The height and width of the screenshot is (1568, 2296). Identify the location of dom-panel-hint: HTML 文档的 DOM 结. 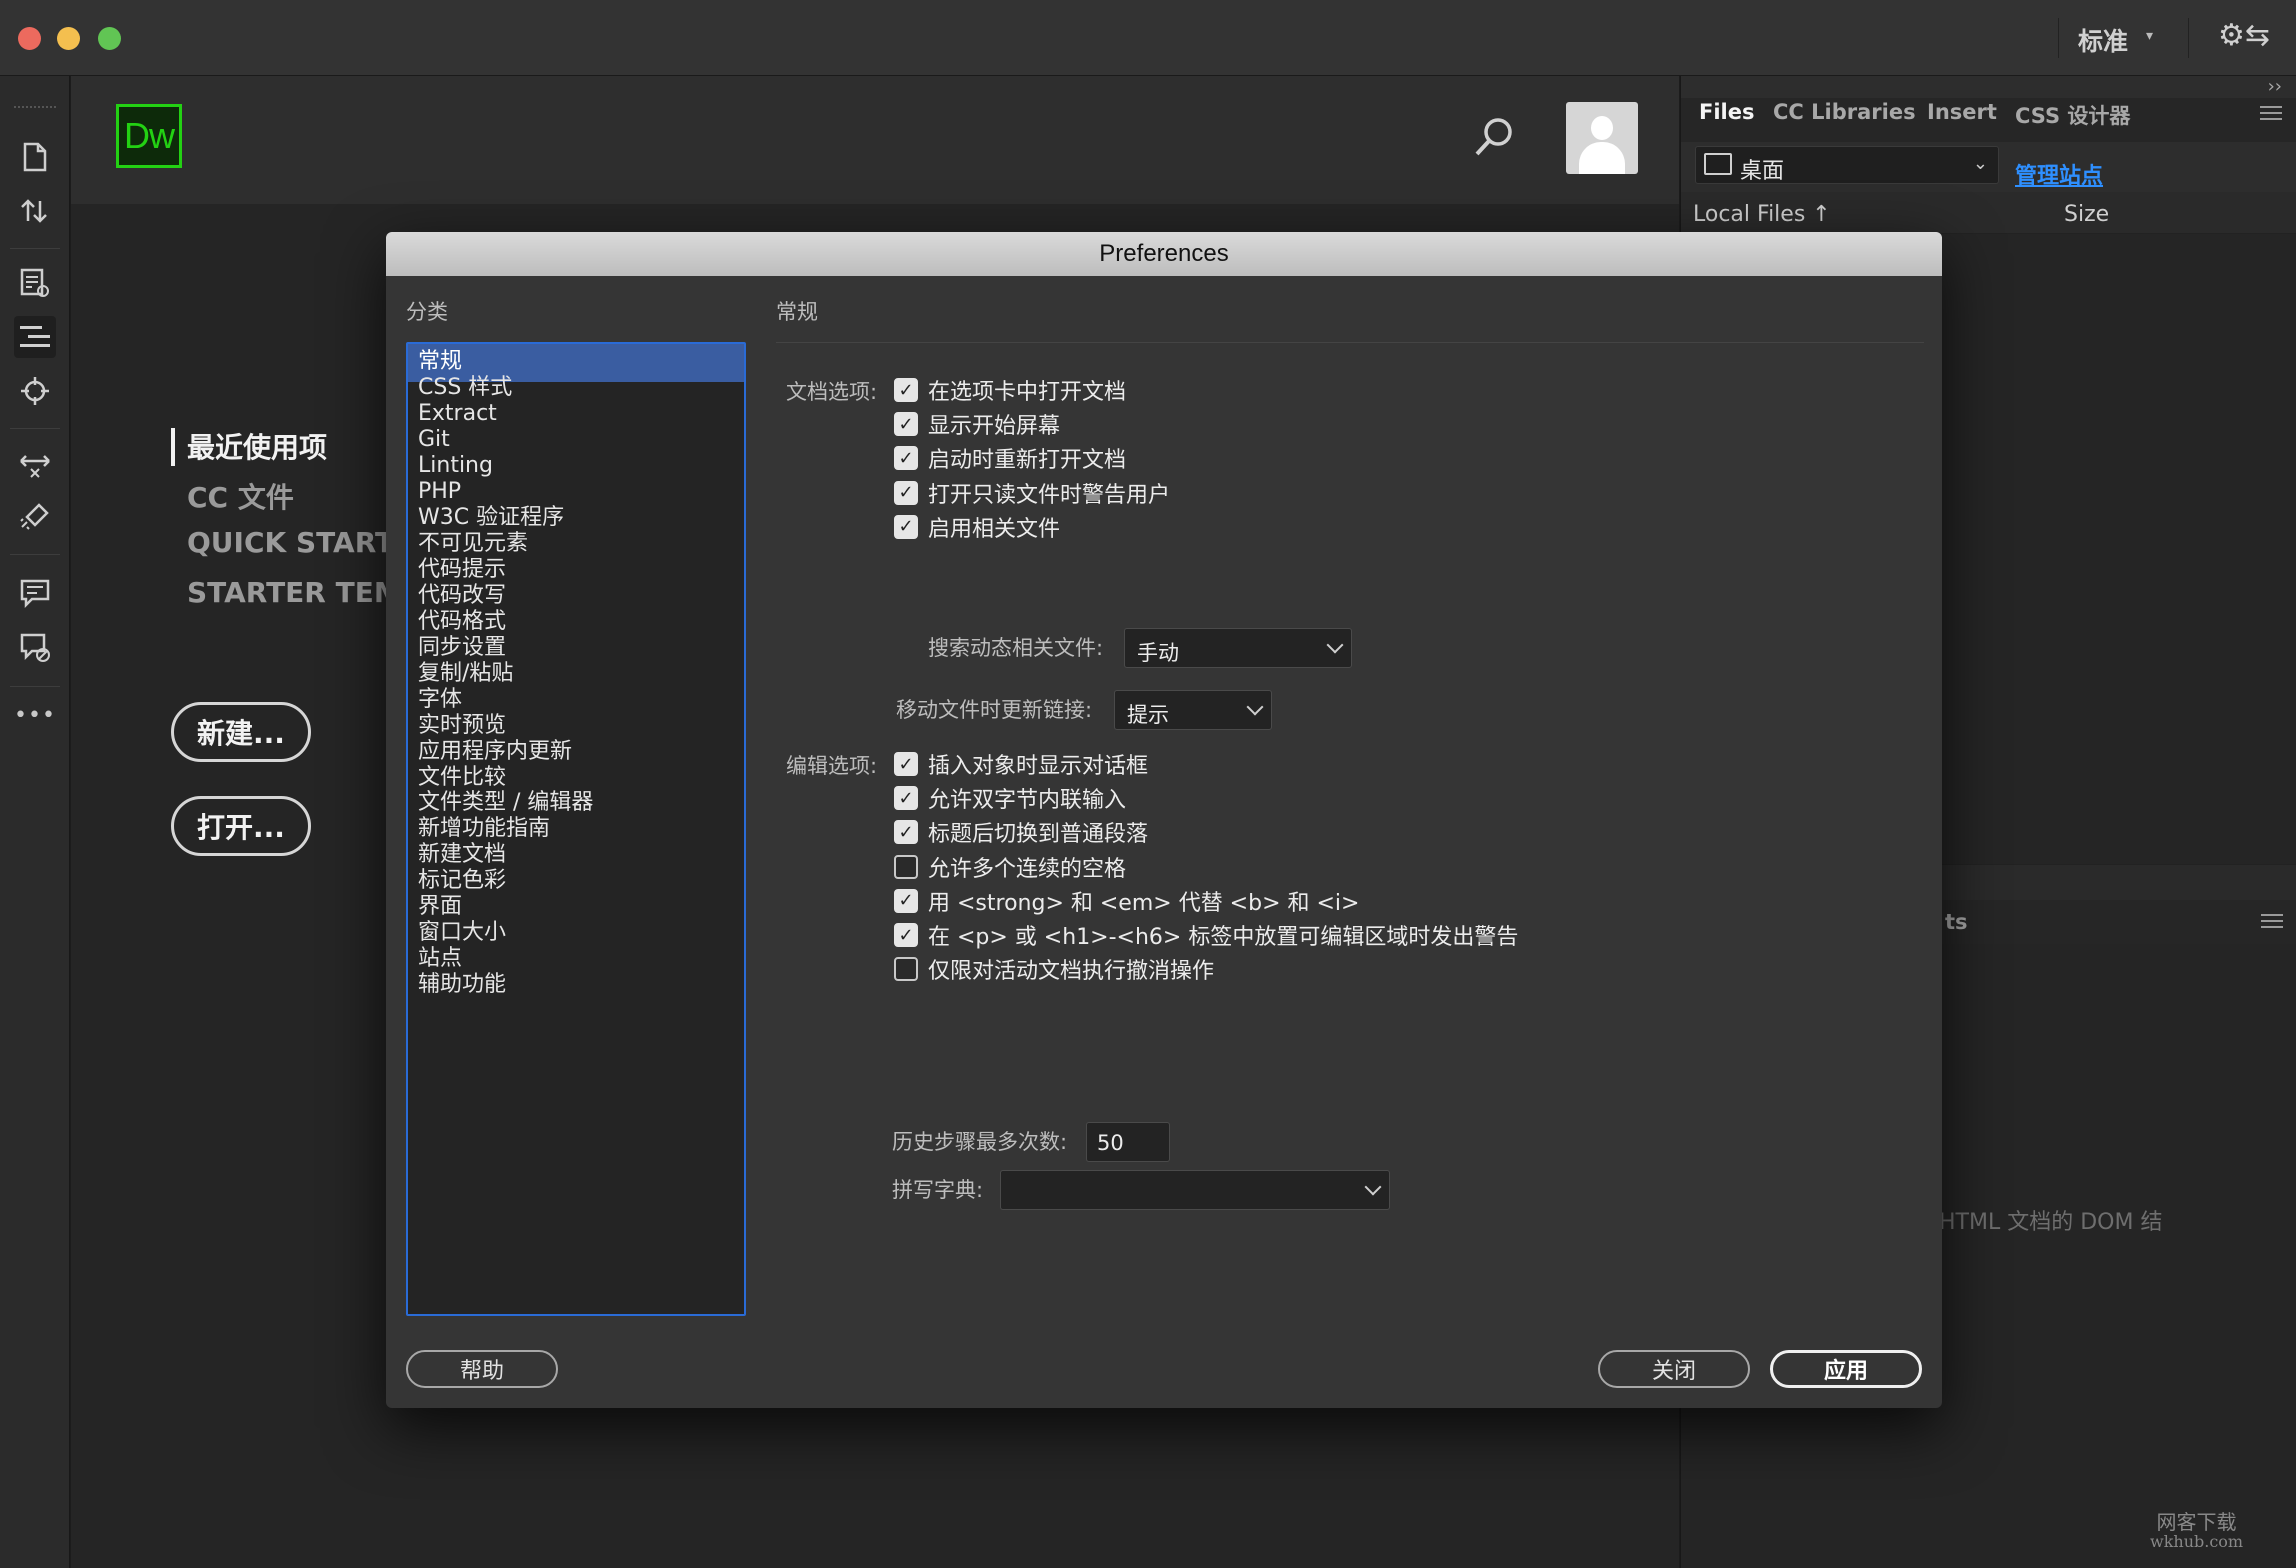
(2051, 1222).